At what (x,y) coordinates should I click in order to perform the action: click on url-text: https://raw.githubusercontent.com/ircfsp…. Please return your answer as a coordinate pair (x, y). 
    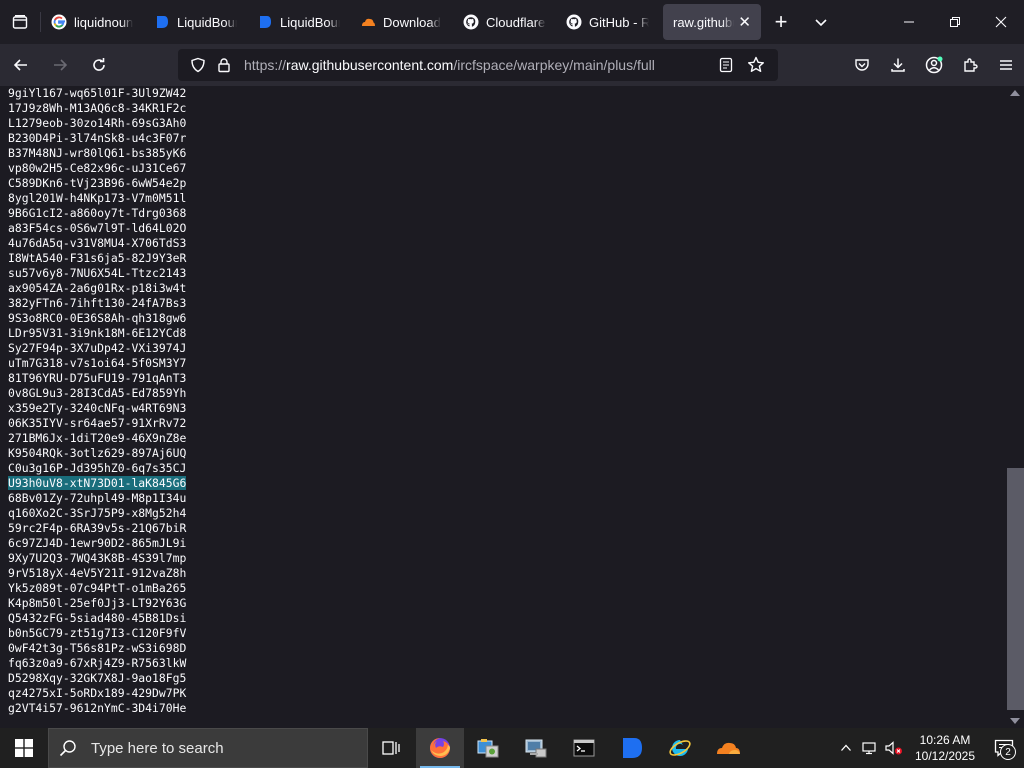
    Looking at the image, I should click on (449, 65).